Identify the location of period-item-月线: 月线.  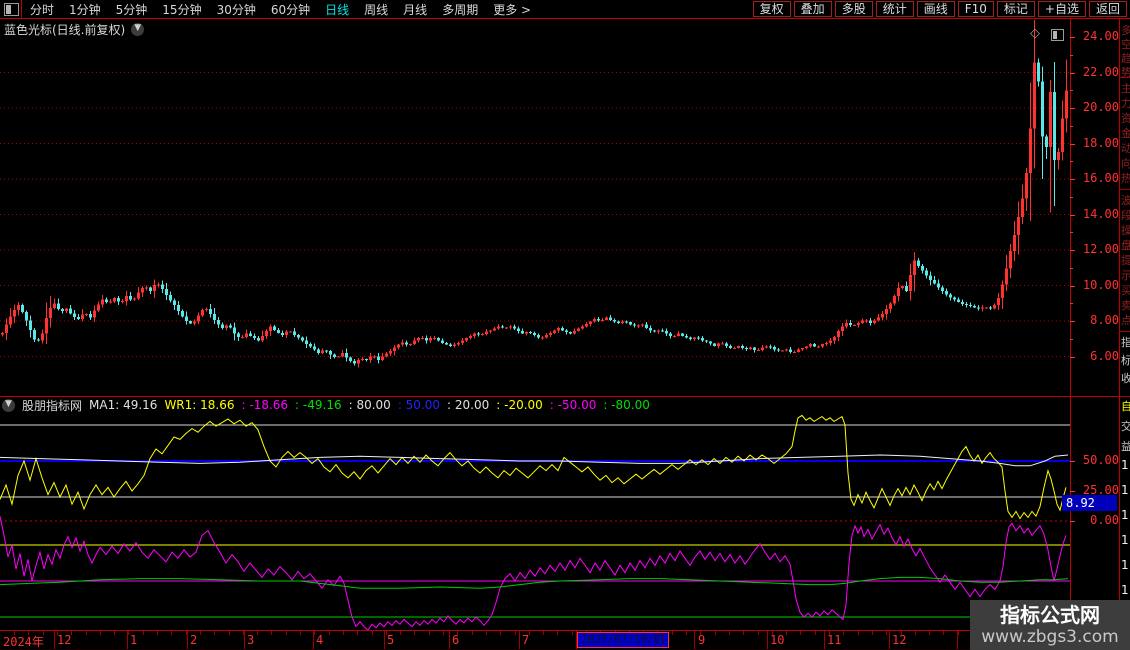
(415, 9).